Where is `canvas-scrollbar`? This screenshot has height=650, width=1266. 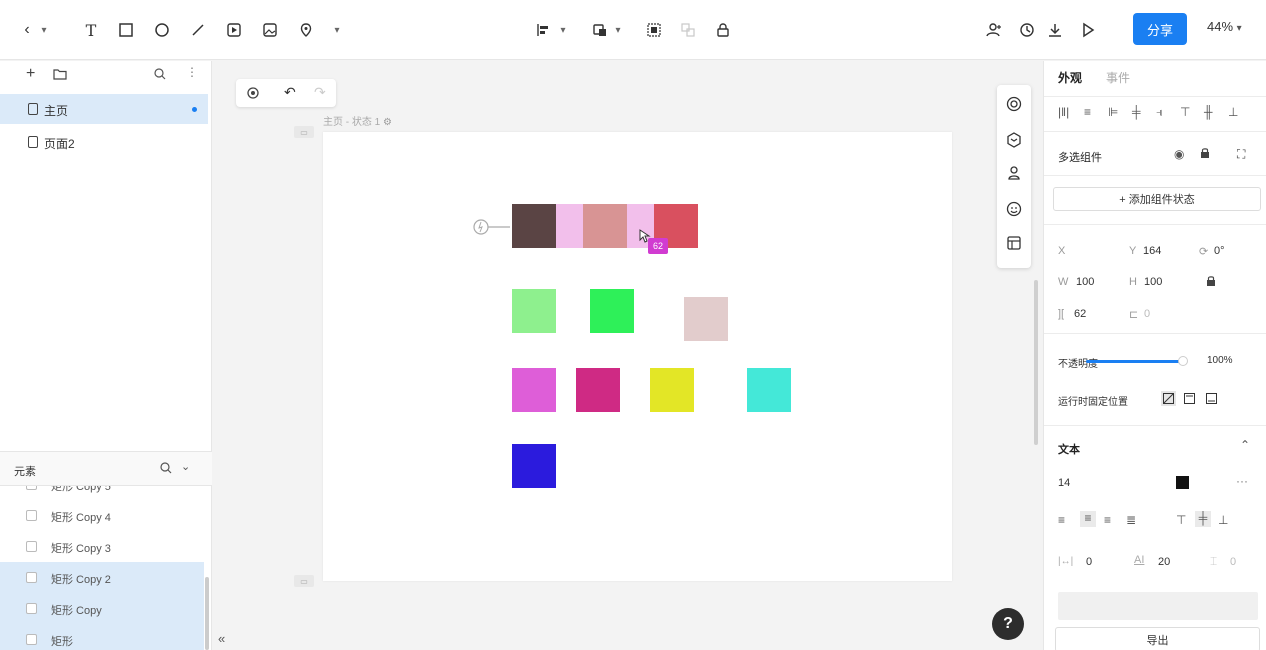
canvas-scrollbar is located at coordinates (1036, 362).